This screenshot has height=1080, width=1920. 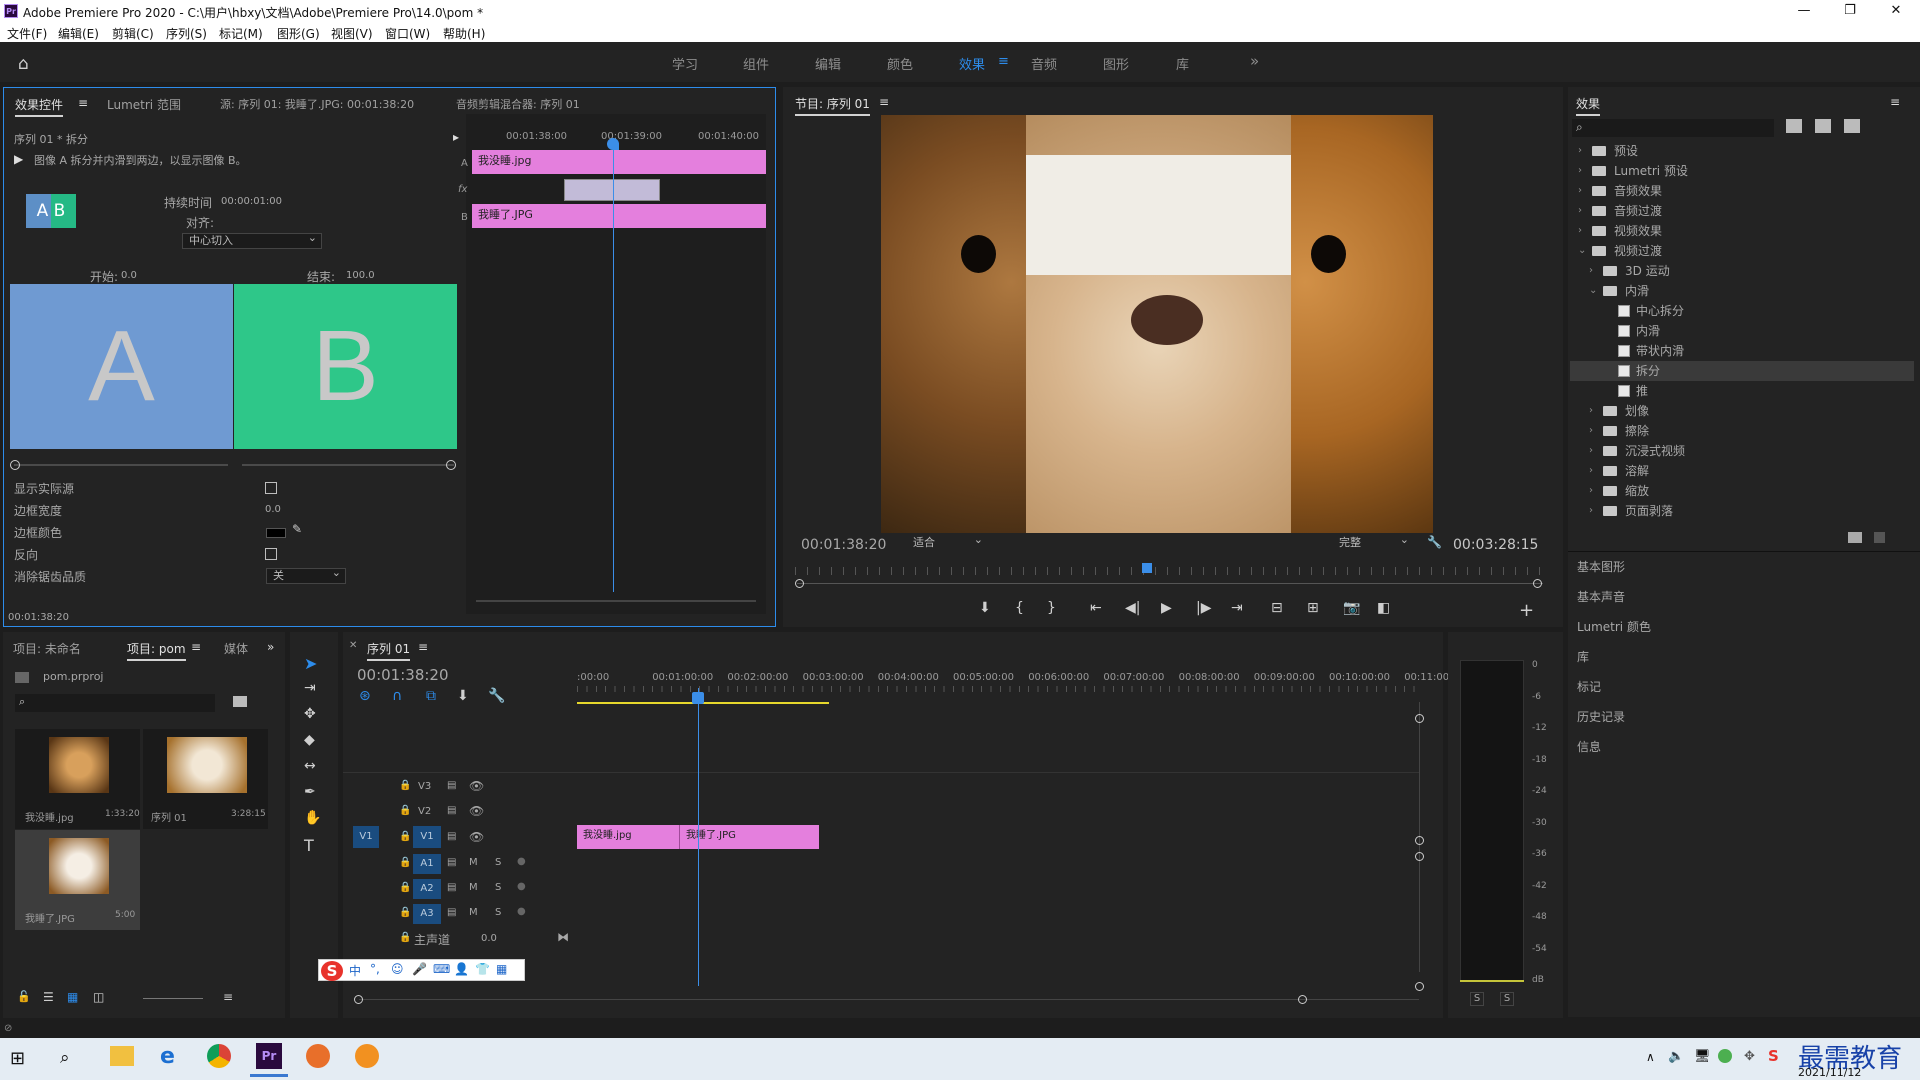 What do you see at coordinates (1383, 608) in the screenshot?
I see `comparison-view-icon: ◧` at bounding box center [1383, 608].